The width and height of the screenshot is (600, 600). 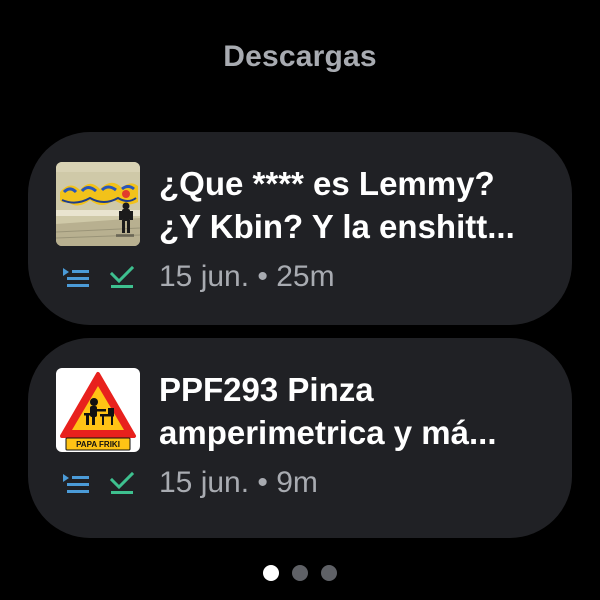 I want to click on episode-title-line: PPF293 Pinza, so click(x=266, y=389).